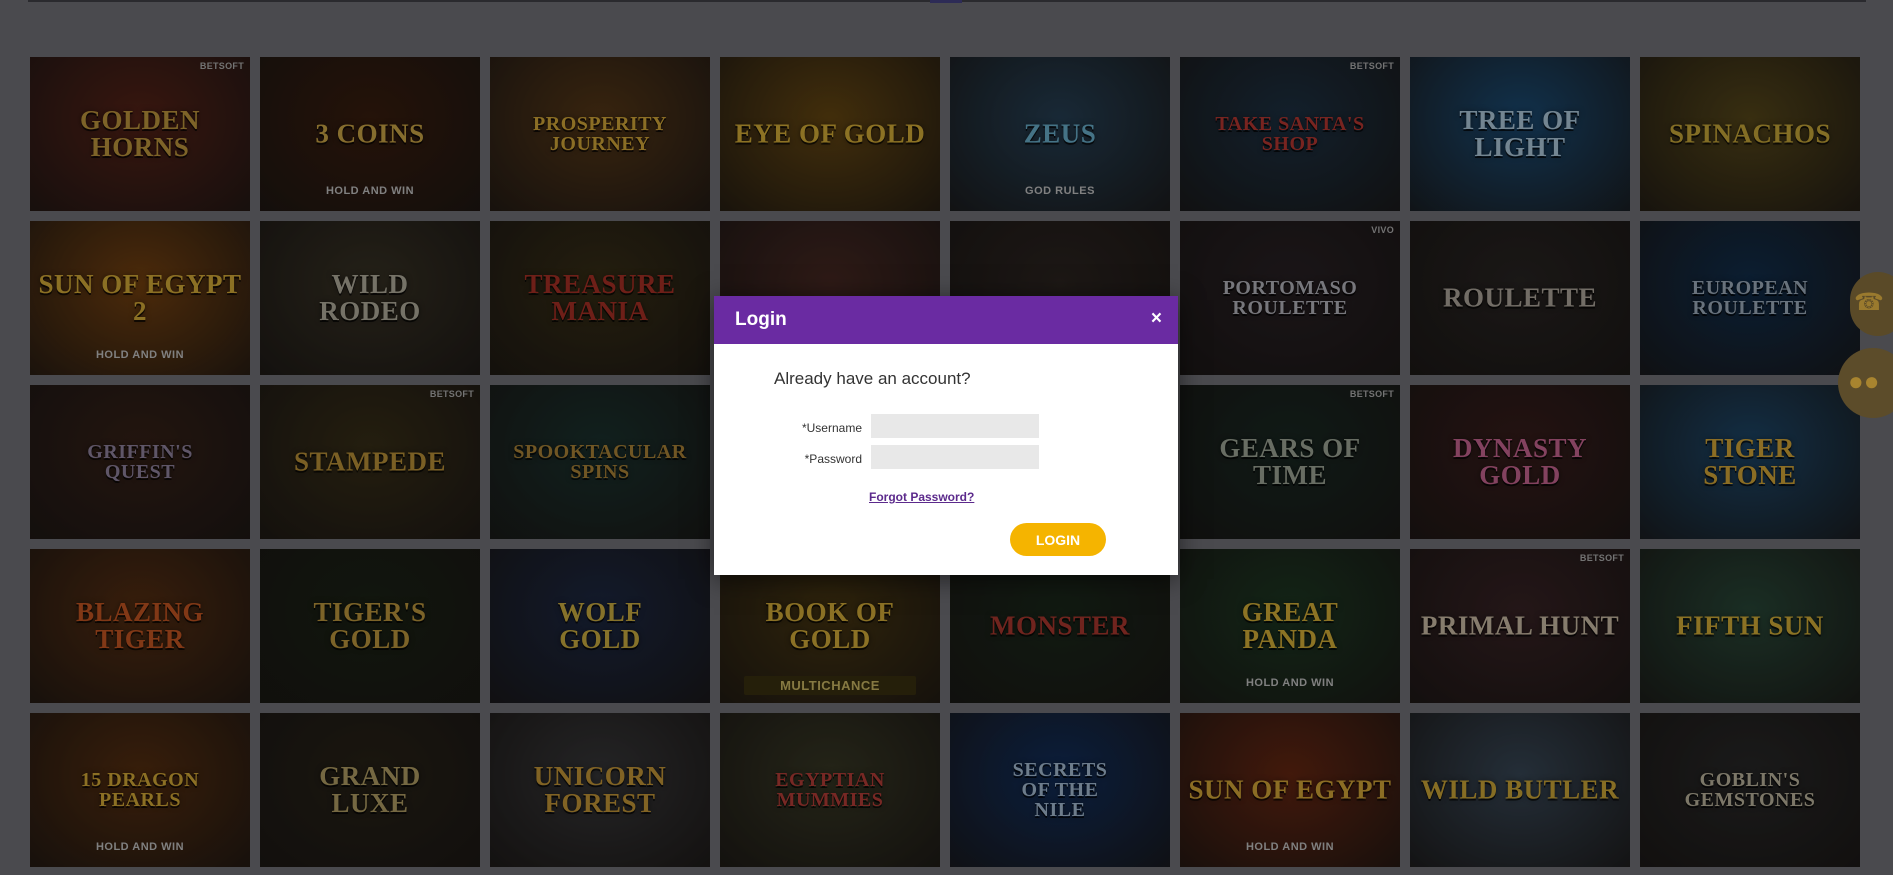 This screenshot has width=1893, height=875. I want to click on game-tile: Gears of Time BETSOFT, so click(1290, 462).